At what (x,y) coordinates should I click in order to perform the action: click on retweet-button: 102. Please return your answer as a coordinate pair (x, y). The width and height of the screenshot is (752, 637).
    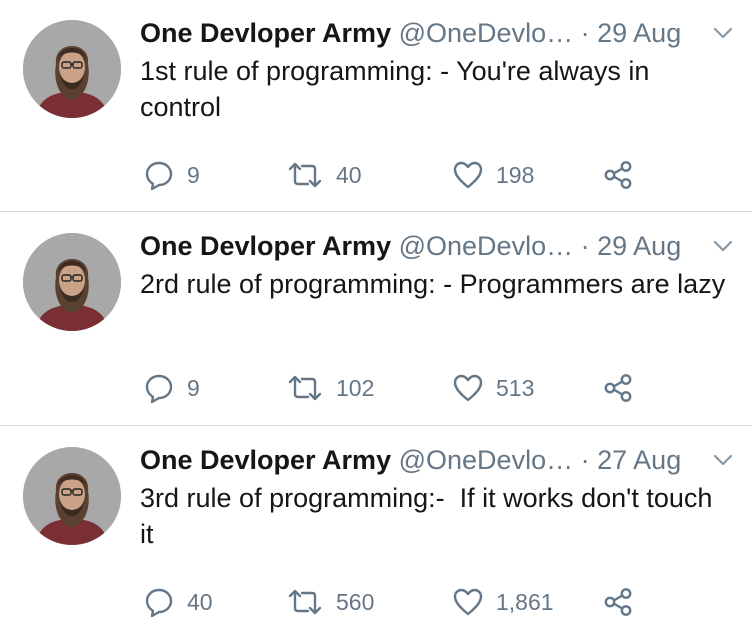
    Looking at the image, I should click on (330, 388).